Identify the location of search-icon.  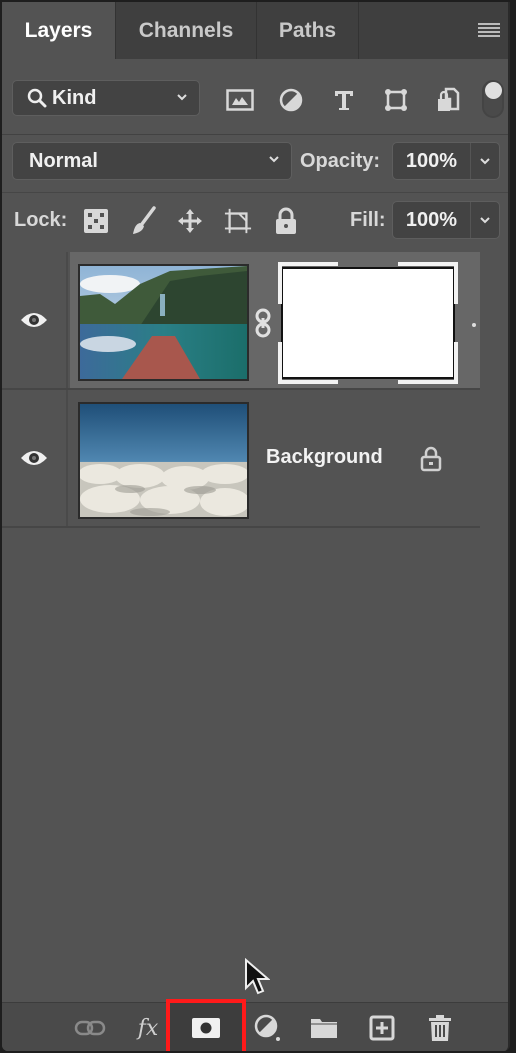
(37, 98).